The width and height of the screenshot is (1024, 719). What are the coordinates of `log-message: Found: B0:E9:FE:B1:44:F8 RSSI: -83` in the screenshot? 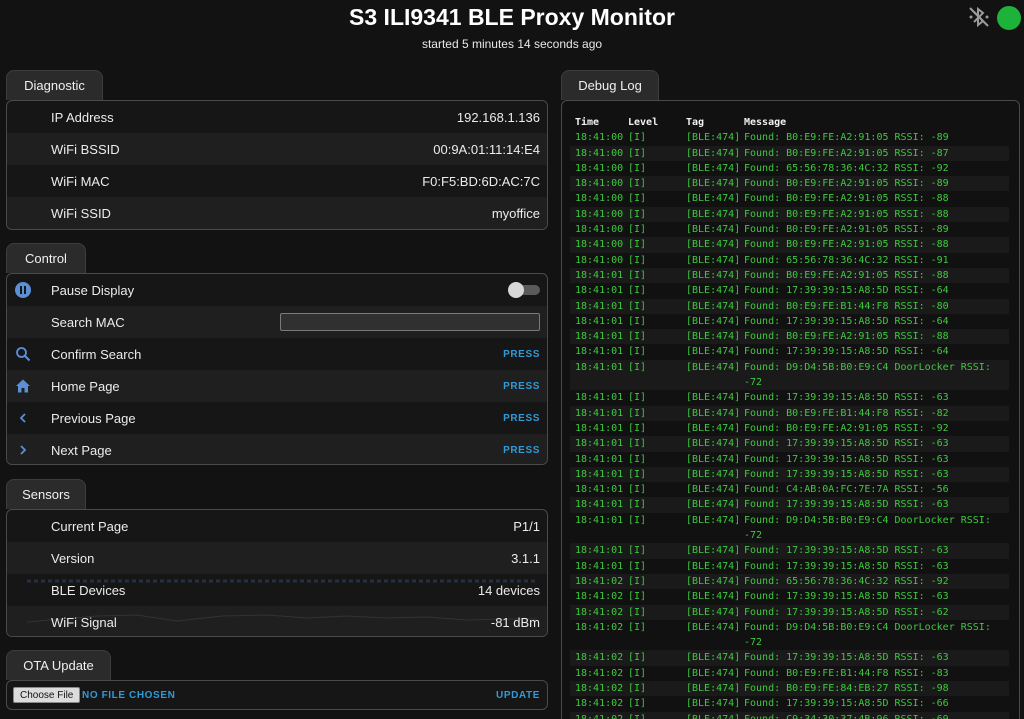 It's located at (846, 673).